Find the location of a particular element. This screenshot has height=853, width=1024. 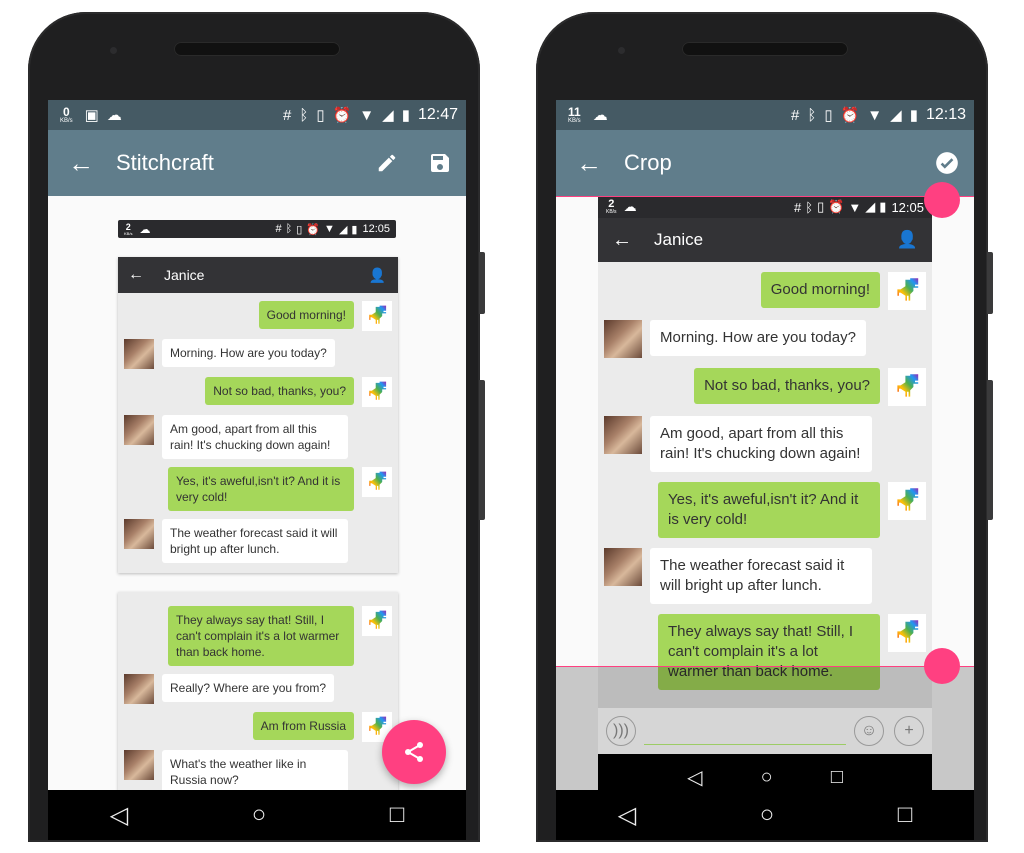

message-composer: ))) ☺ + is located at coordinates (765, 731).